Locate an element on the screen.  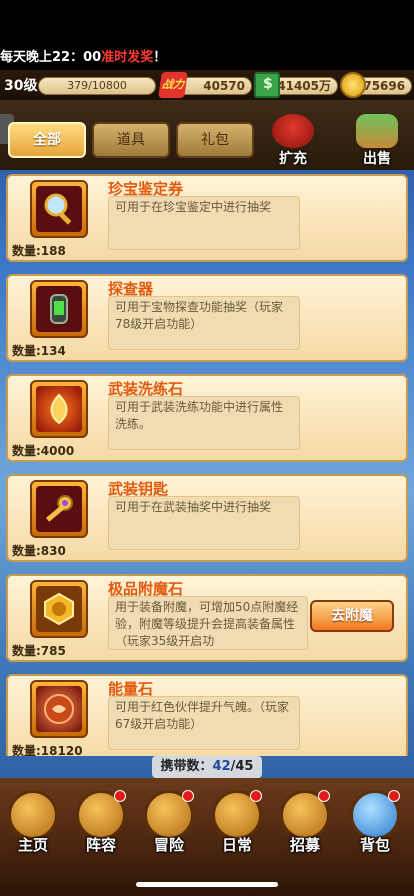
nav-label: 冒险 is located at coordinates (168, 845).